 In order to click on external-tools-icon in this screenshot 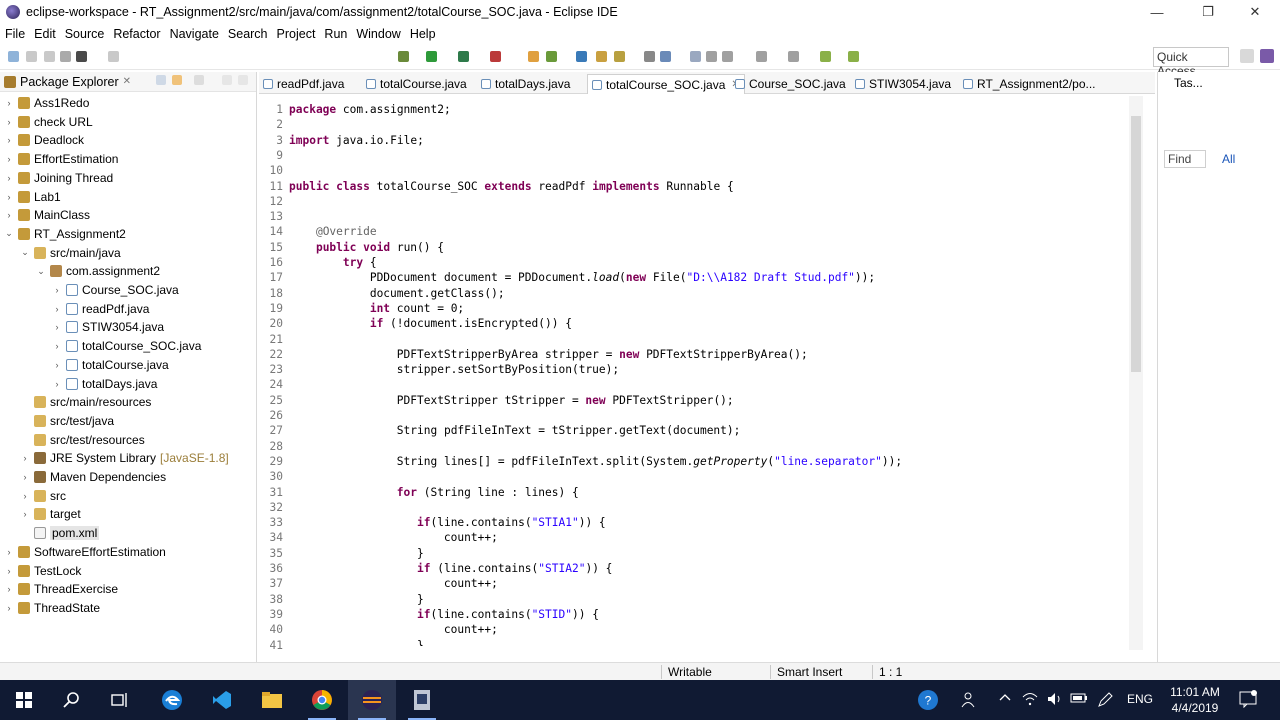, I will do `click(495, 56)`.